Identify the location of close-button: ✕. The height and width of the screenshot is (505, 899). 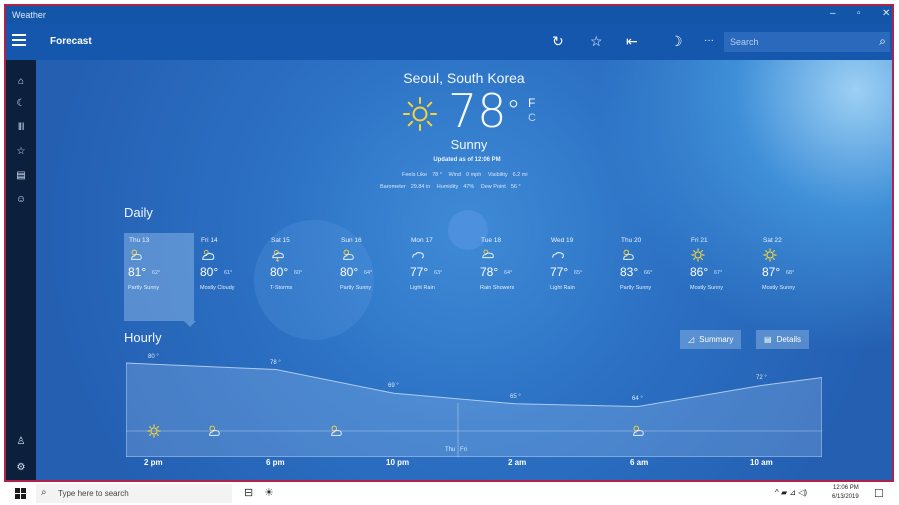
(886, 13).